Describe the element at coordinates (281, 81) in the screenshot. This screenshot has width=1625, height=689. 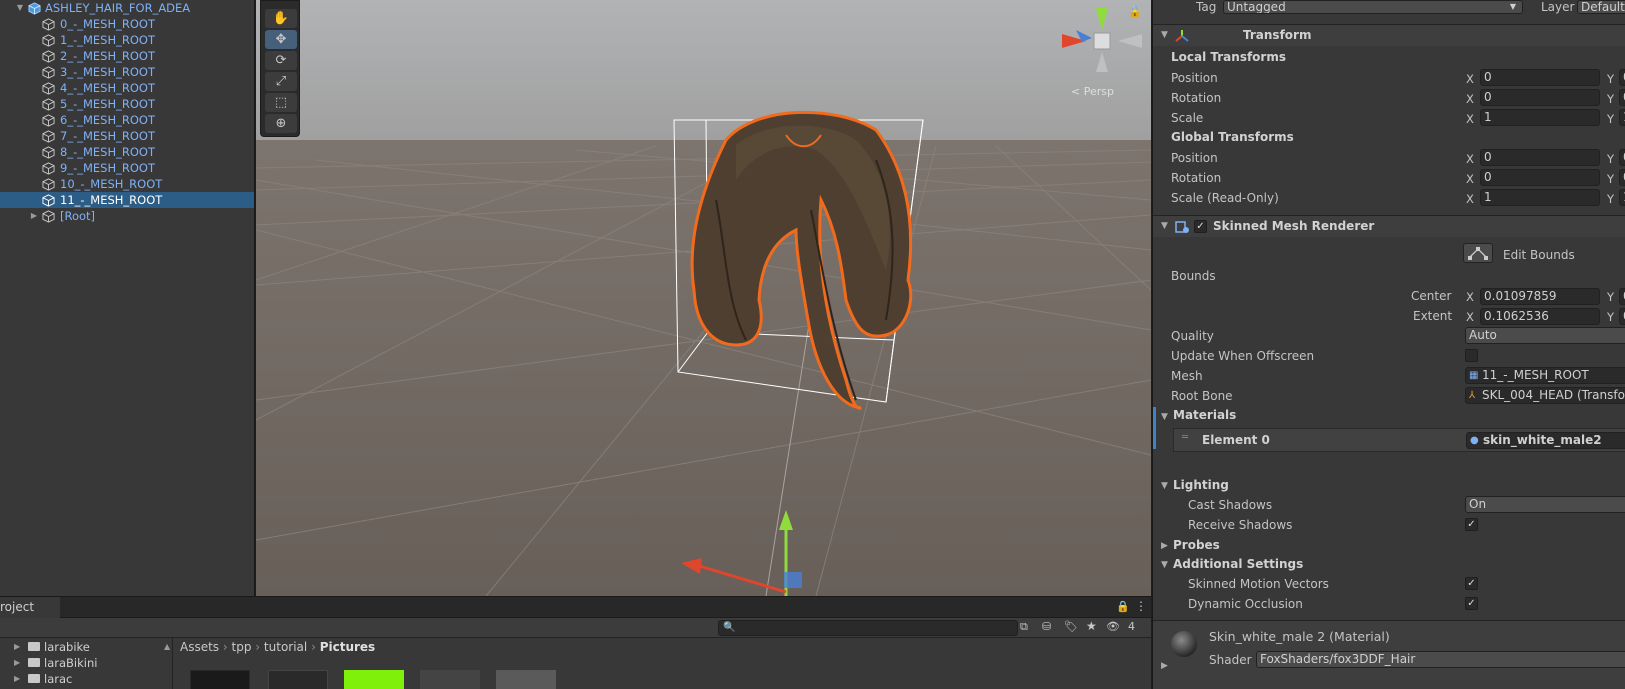
I see `scale-tool-button: ⤢` at that location.